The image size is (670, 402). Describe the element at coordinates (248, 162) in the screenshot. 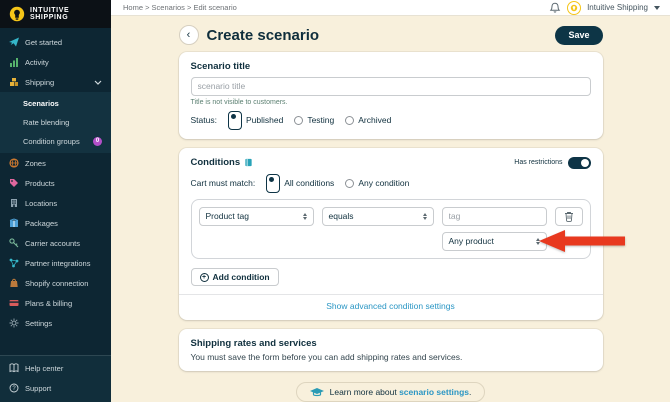

I see `manual-book-icon` at that location.